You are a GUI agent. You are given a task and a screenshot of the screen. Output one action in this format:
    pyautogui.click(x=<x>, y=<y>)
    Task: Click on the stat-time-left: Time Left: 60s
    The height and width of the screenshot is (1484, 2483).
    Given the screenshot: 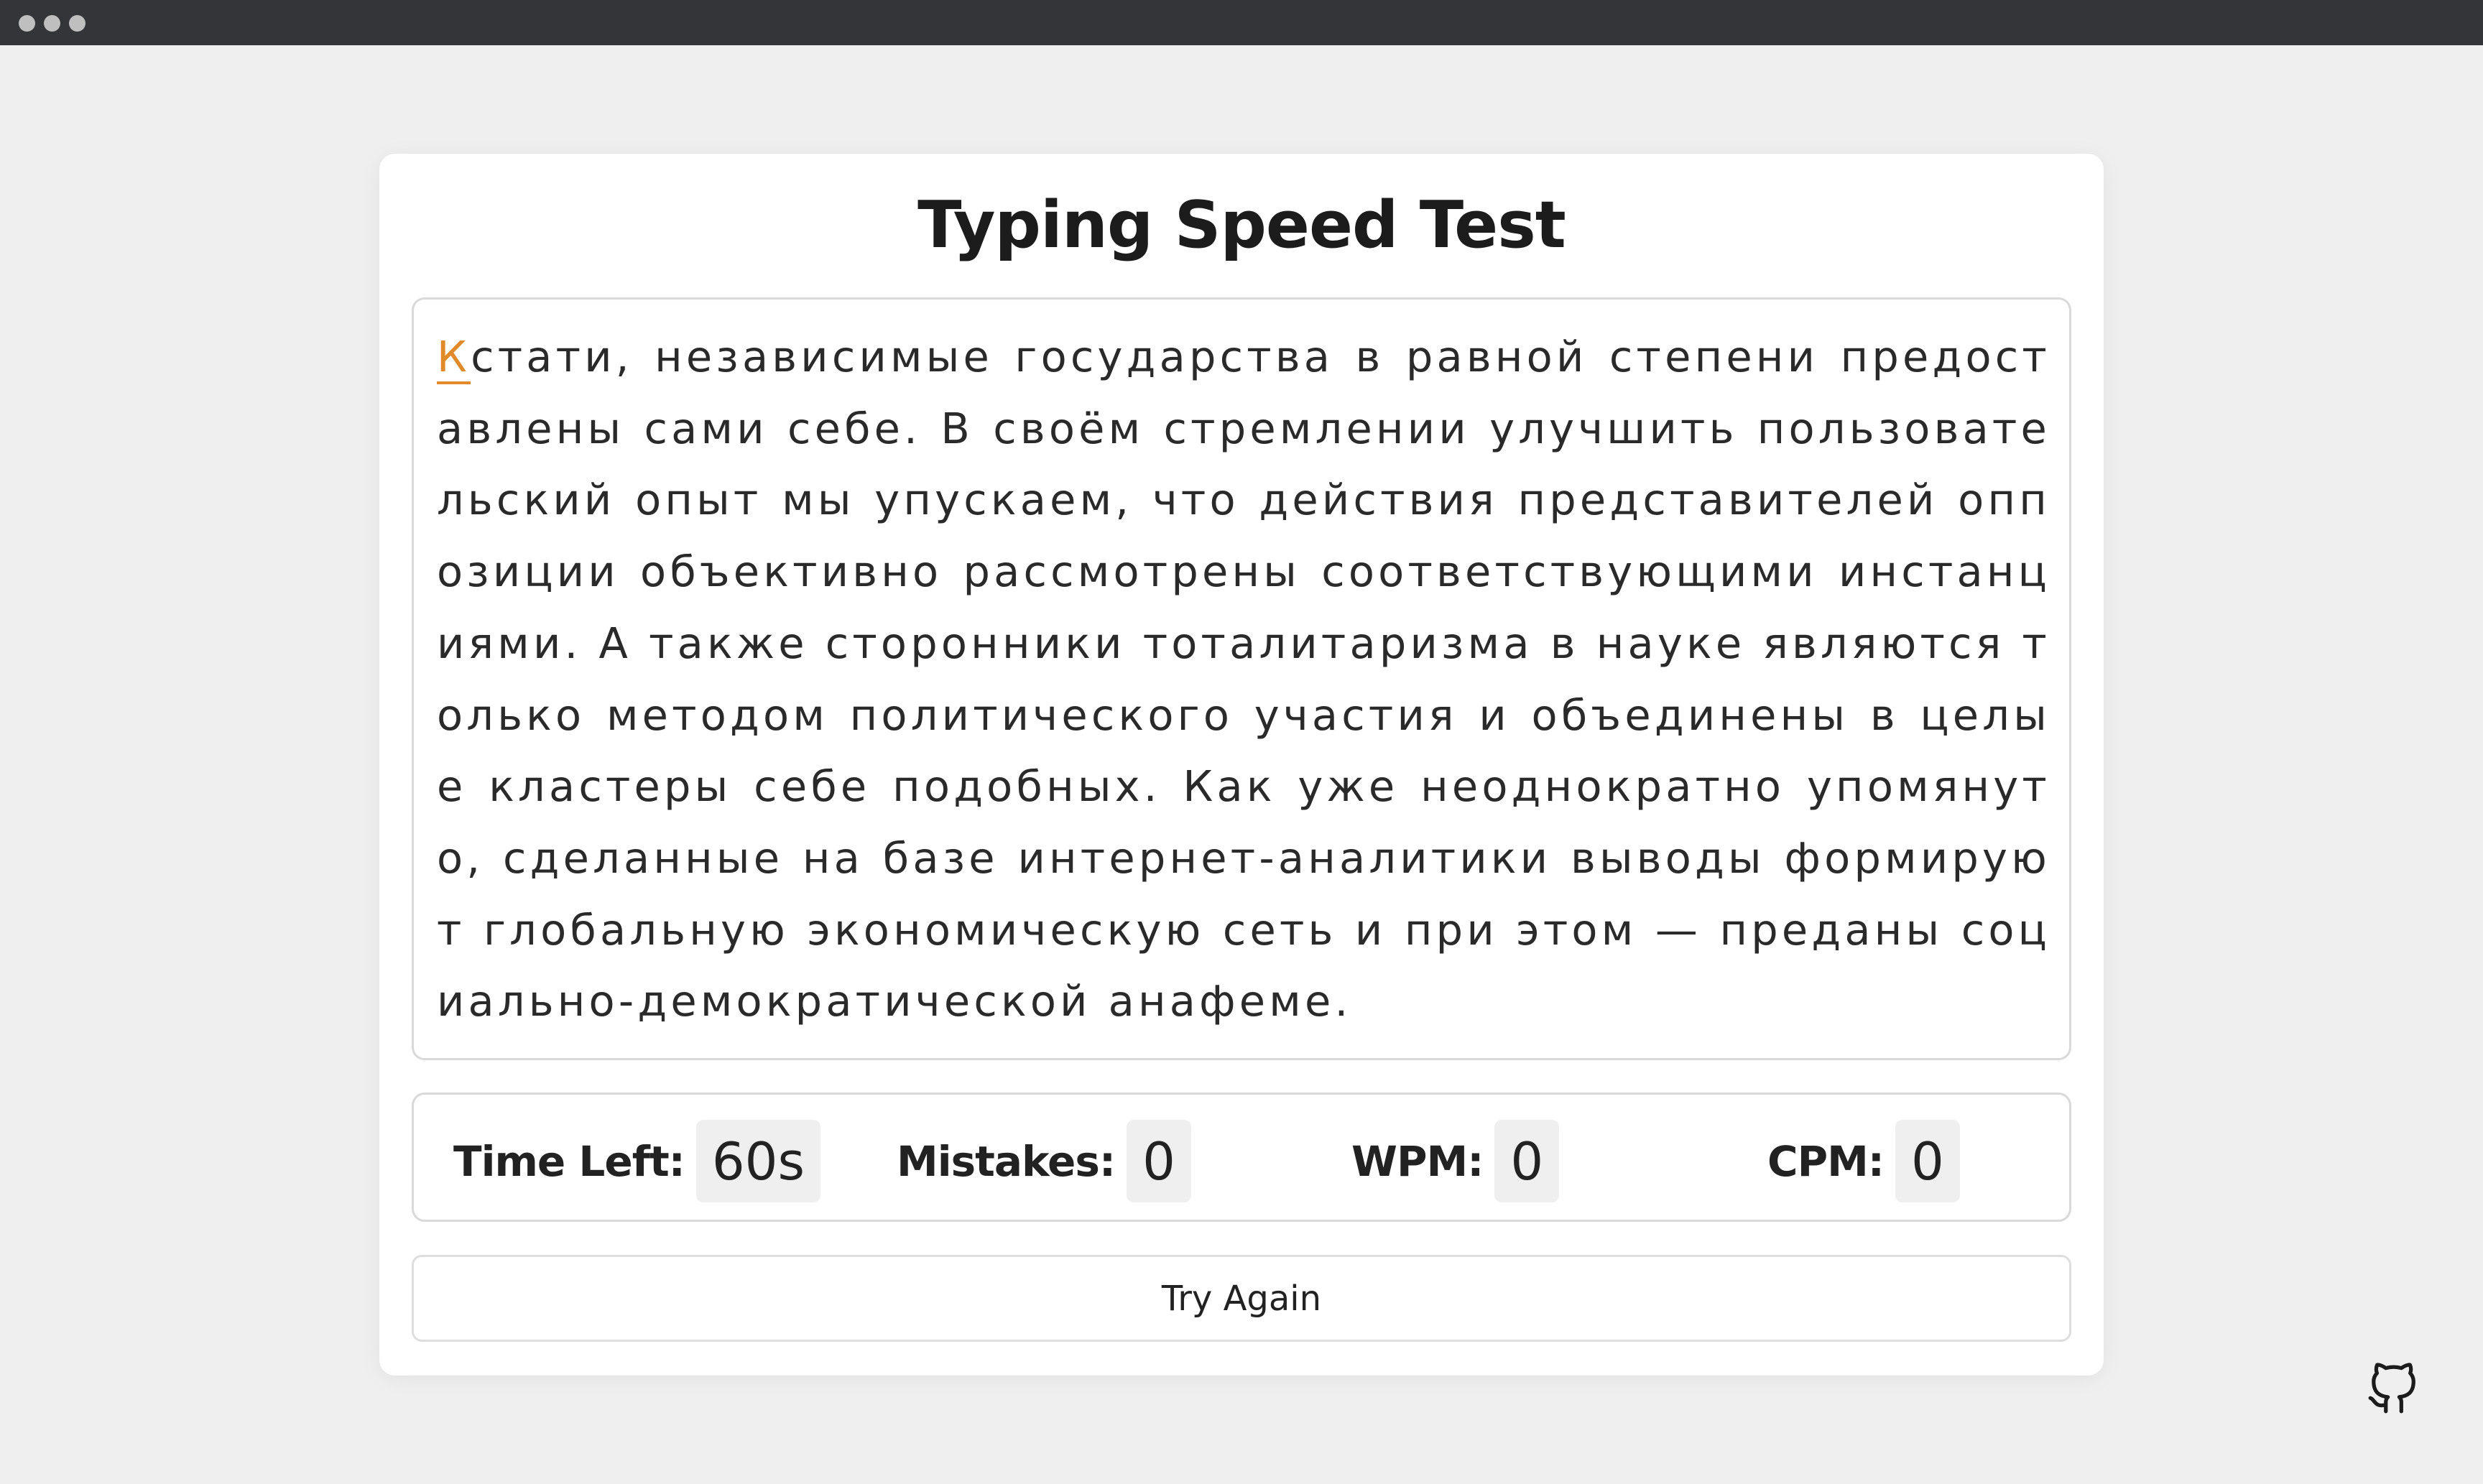 What is the action you would take?
    pyautogui.click(x=636, y=1161)
    